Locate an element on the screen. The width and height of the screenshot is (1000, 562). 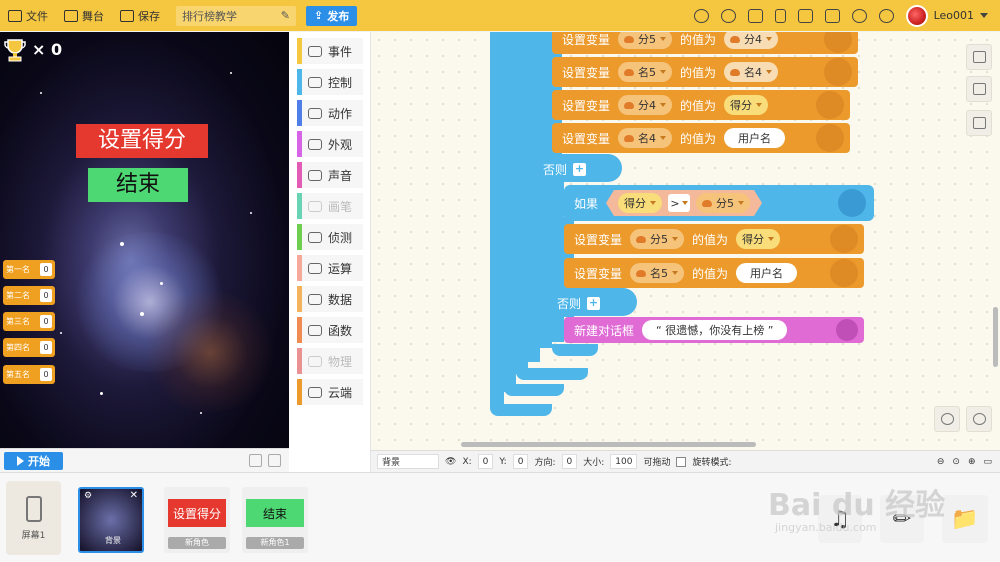
stage-button: 舞台 is located at coordinates (84, 15).